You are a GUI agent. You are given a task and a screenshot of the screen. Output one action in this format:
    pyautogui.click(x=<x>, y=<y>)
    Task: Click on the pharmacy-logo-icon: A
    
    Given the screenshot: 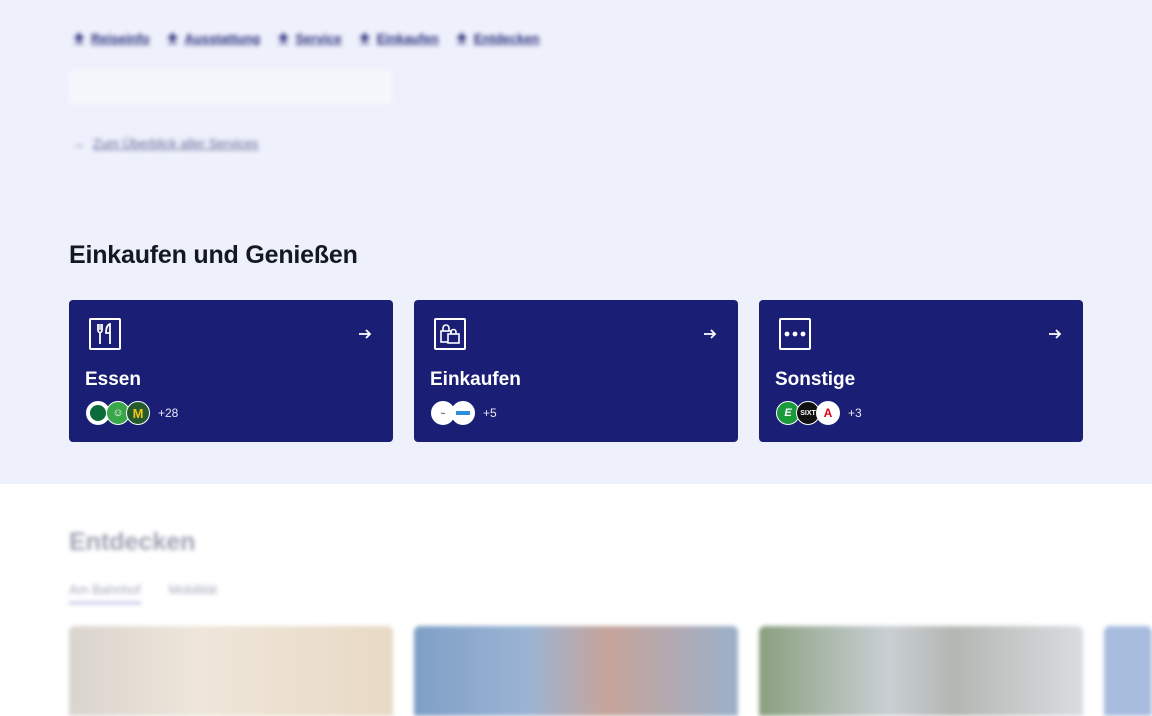 What is the action you would take?
    pyautogui.click(x=828, y=413)
    